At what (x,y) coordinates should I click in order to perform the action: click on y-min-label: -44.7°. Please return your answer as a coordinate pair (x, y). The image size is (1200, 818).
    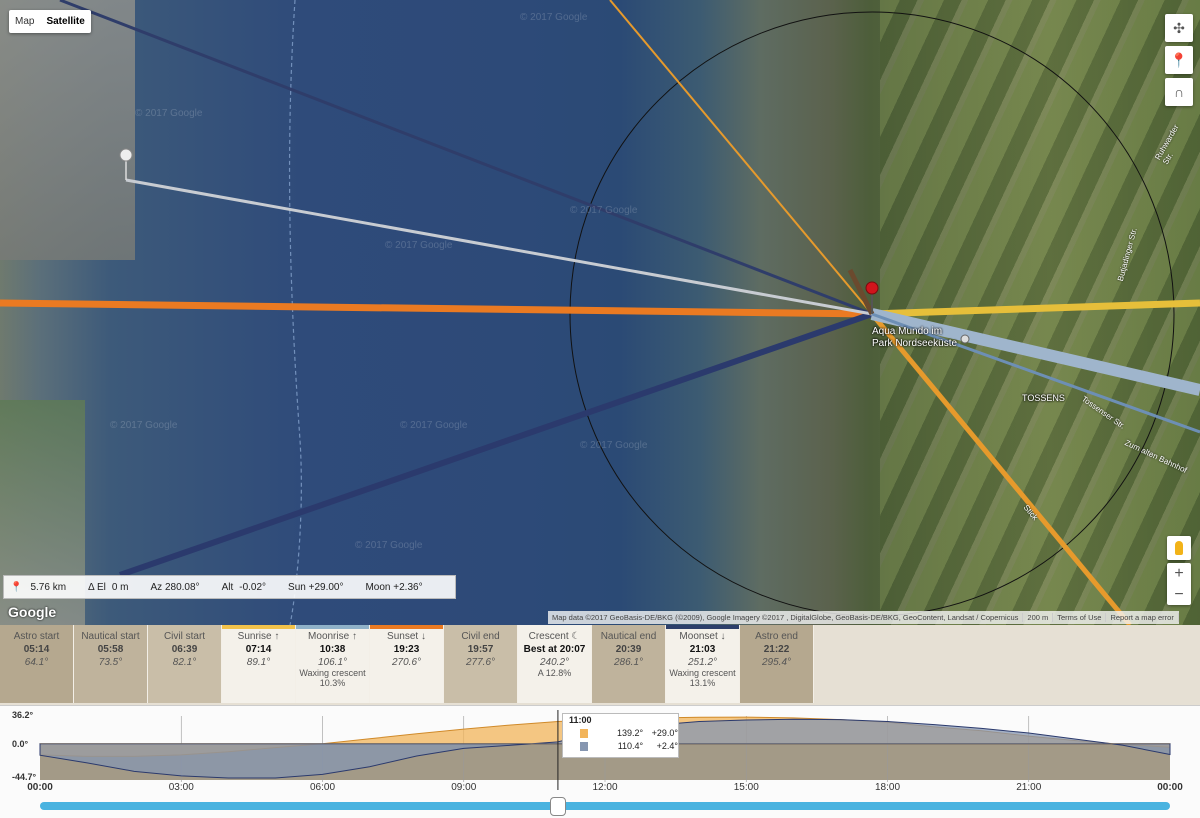
    Looking at the image, I should click on (24, 777).